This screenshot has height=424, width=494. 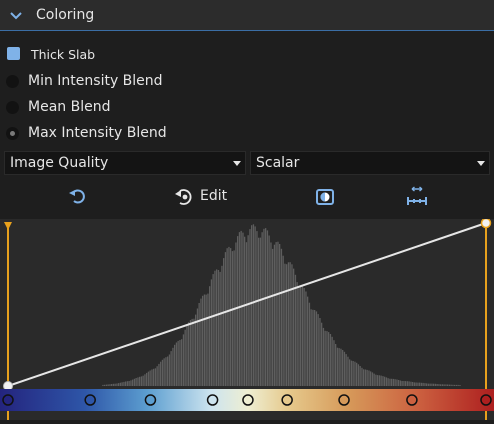 I want to click on thick-slab-checkbox, so click(x=13, y=53).